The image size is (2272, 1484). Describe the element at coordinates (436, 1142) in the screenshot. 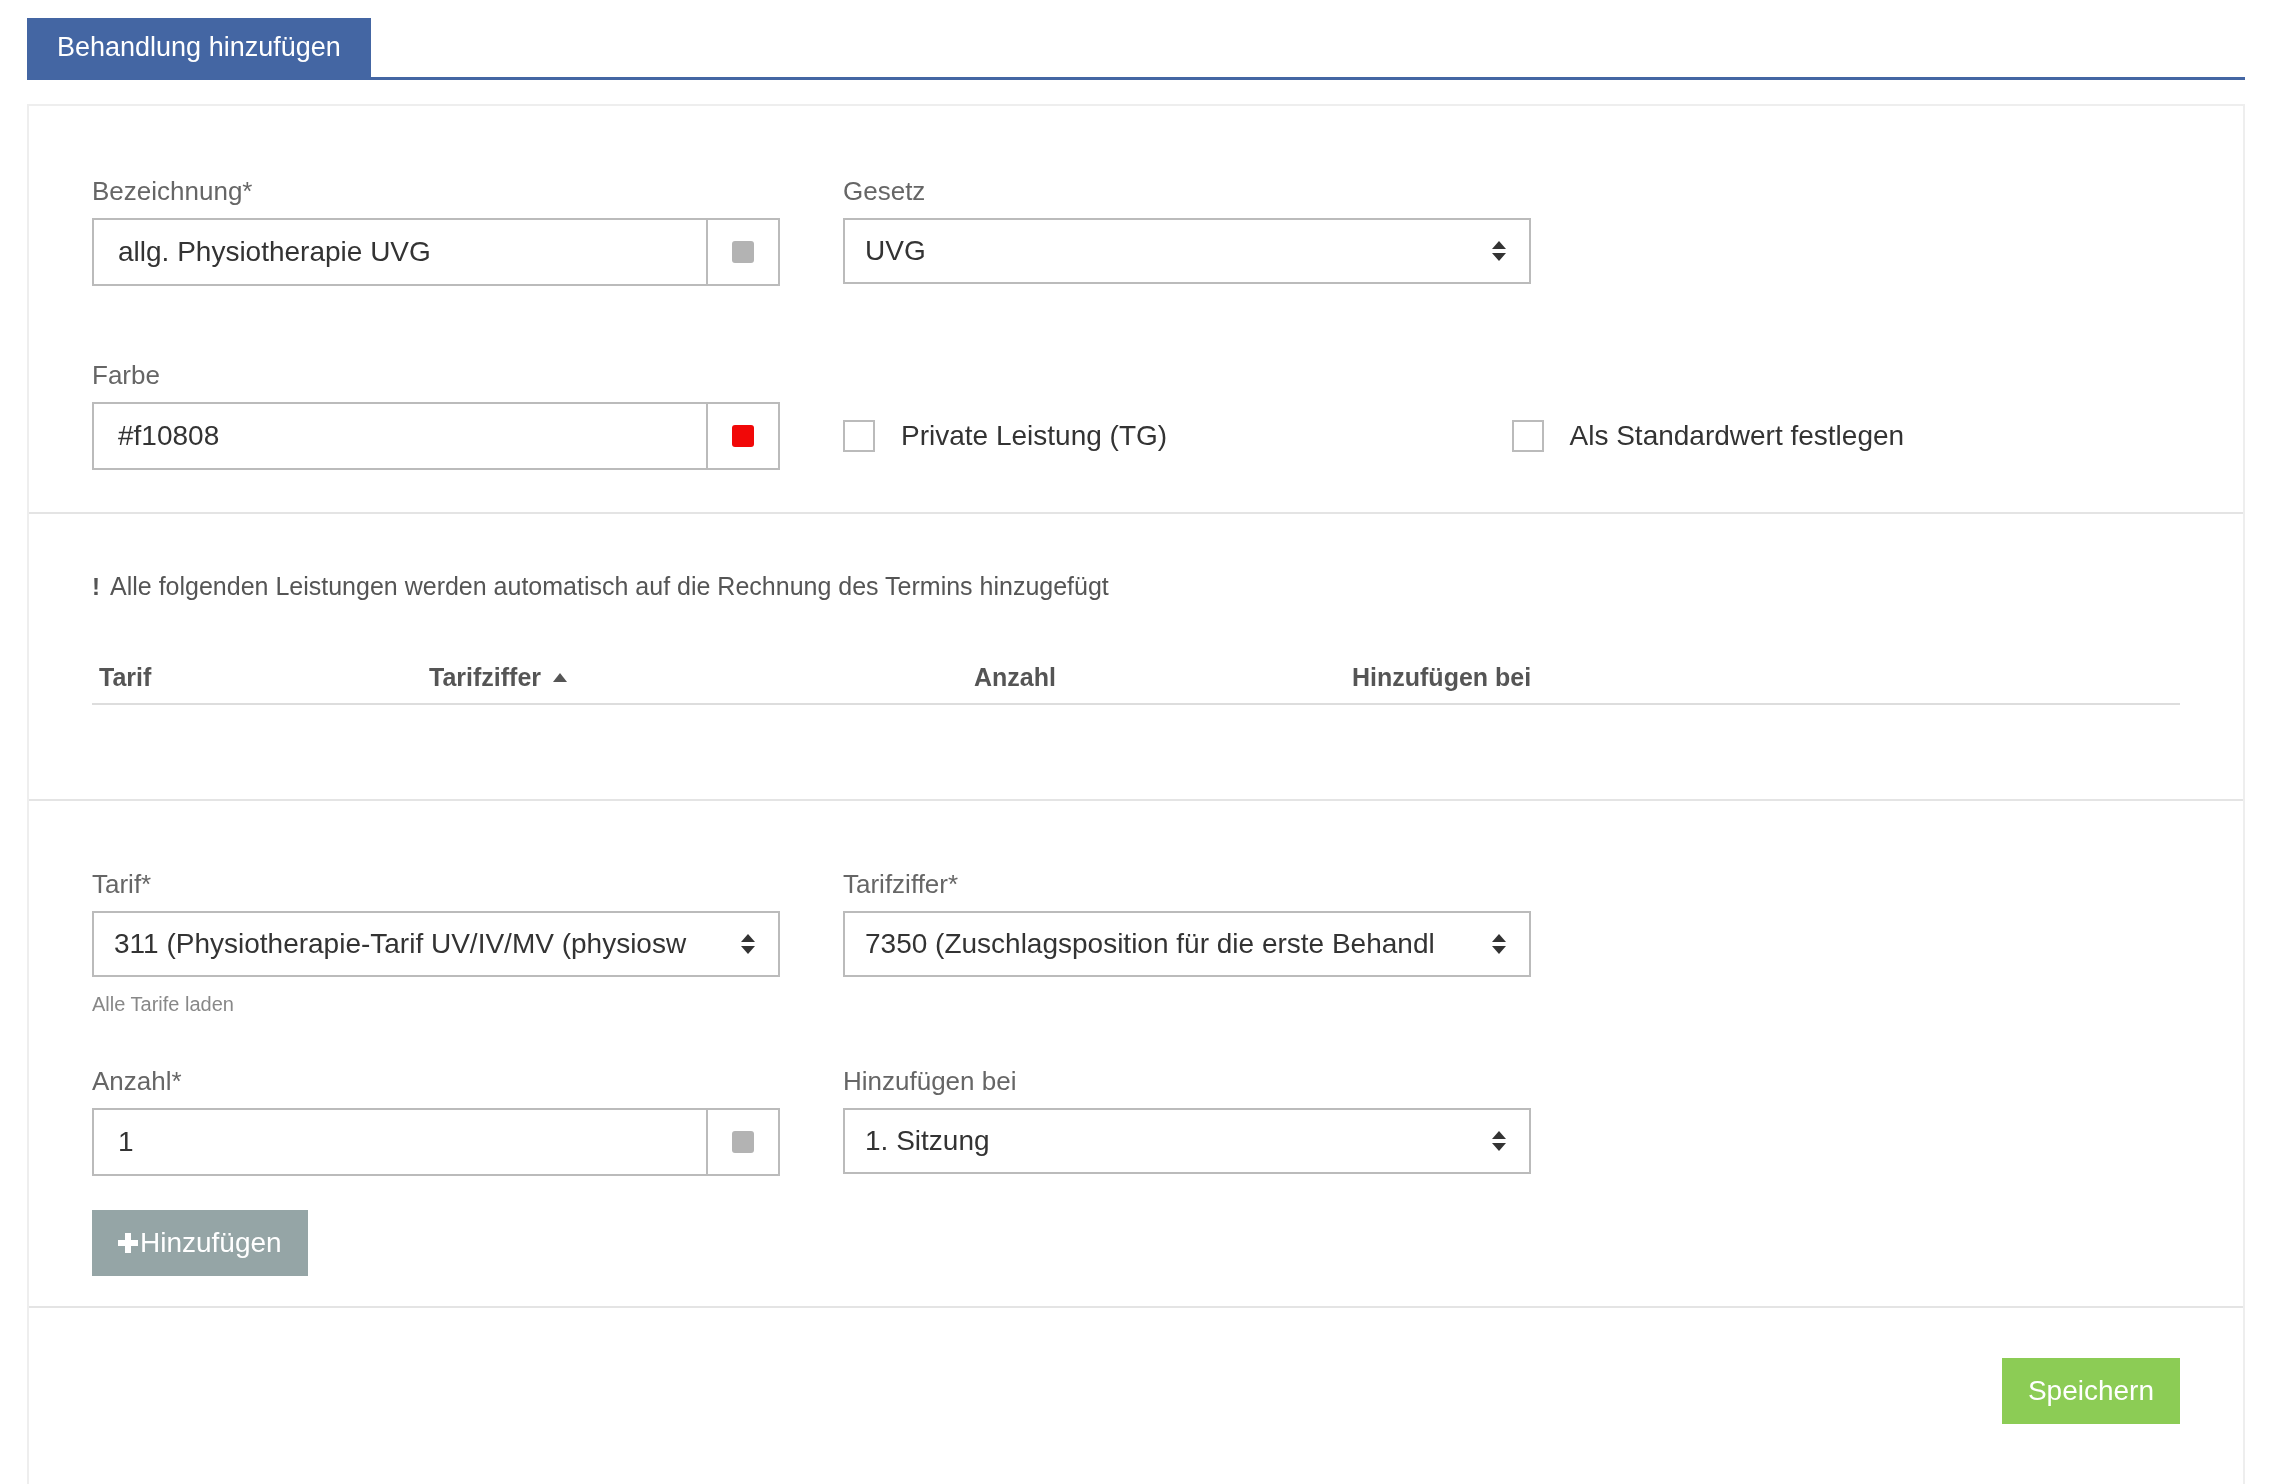

I see `text-field: 1` at that location.